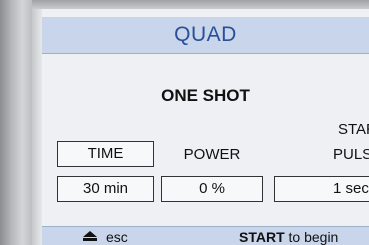  I want to click on time-value: 30 min, so click(105, 188).